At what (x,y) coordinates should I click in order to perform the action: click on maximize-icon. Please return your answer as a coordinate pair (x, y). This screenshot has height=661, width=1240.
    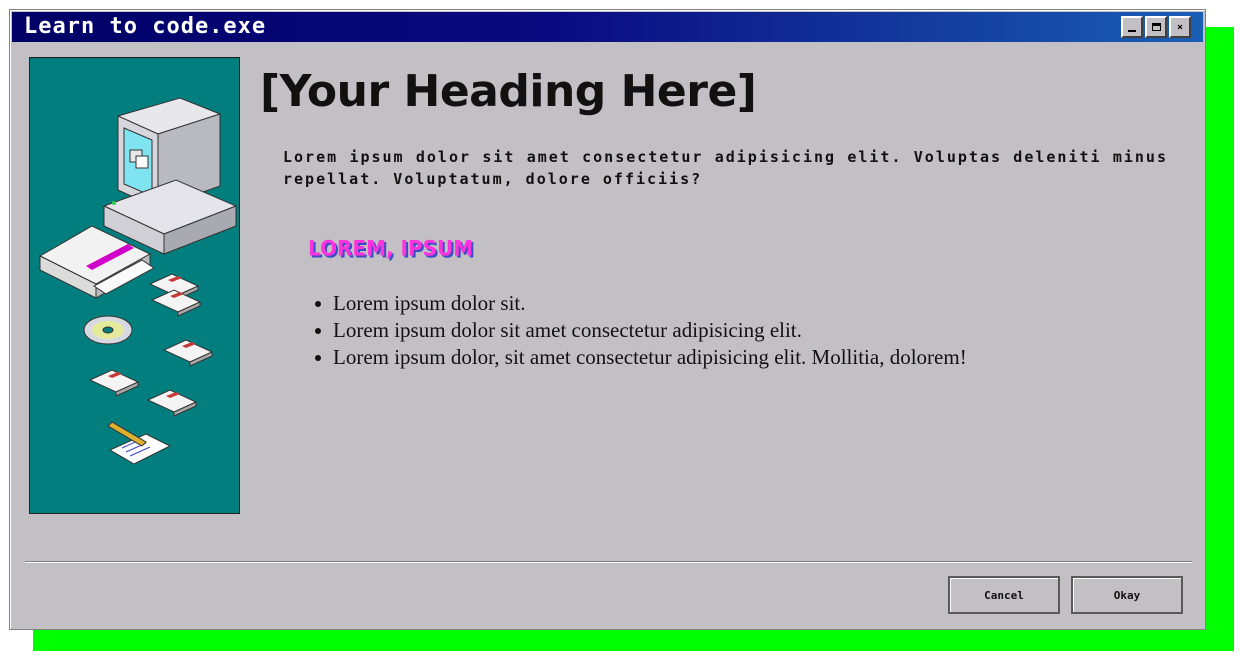
    Looking at the image, I should click on (1156, 27).